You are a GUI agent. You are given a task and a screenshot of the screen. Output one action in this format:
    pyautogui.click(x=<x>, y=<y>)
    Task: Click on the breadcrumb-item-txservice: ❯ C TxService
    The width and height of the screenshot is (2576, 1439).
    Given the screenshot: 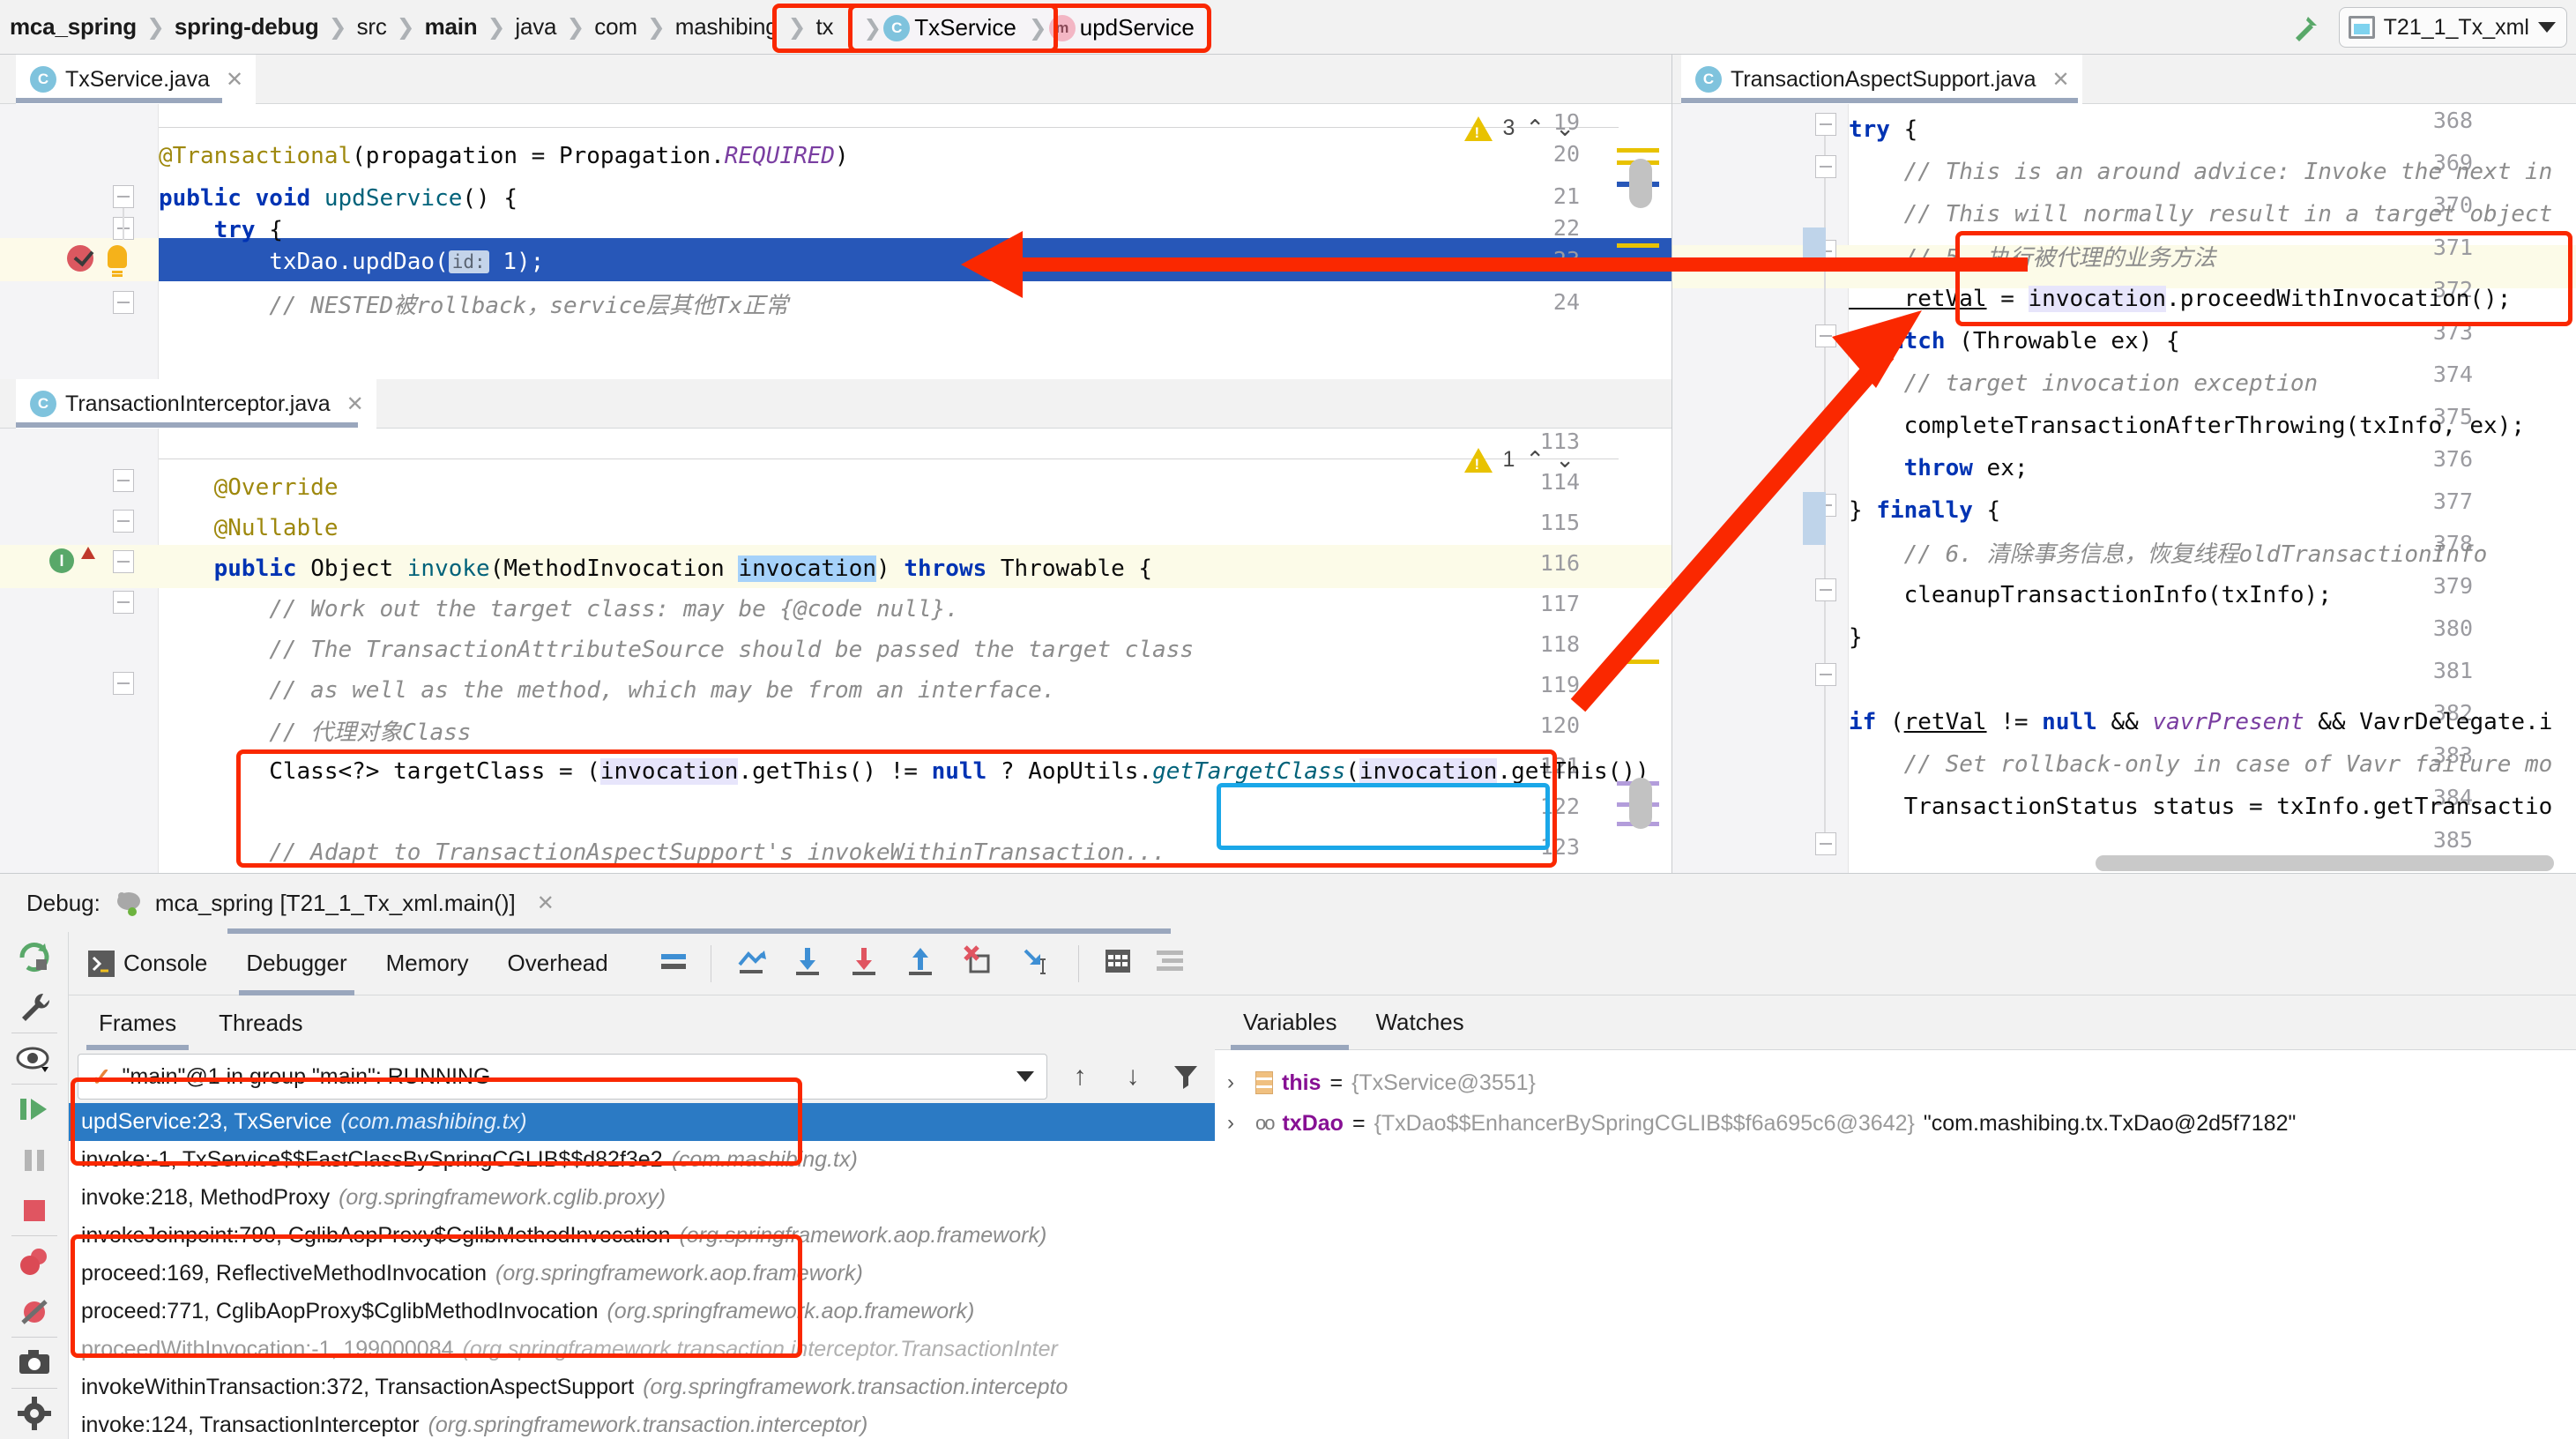 What is the action you would take?
    pyautogui.click(x=939, y=27)
    